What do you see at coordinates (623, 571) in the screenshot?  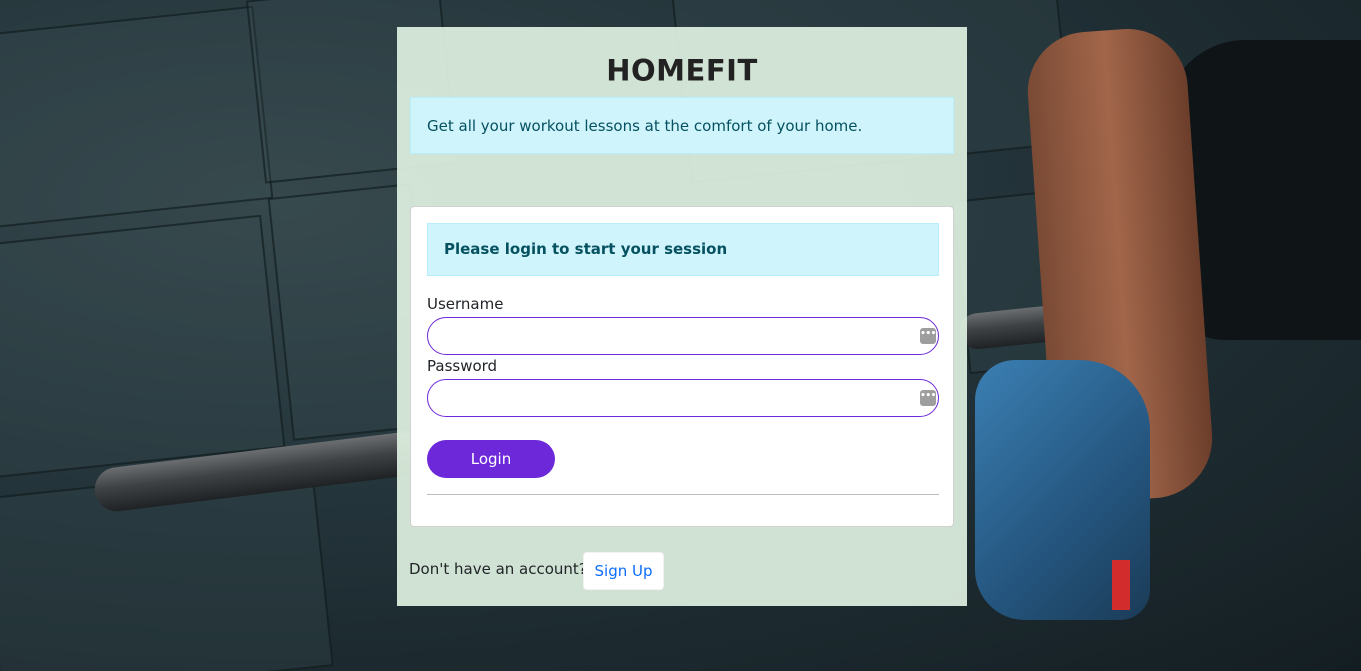 I see `signup-button: Sign Up` at bounding box center [623, 571].